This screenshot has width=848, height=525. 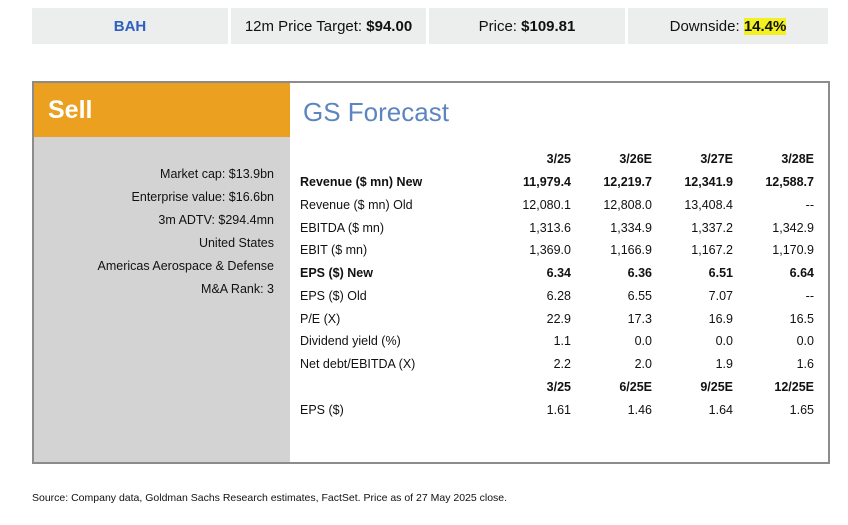 I want to click on table-cell: 17.3, so click(x=639, y=318).